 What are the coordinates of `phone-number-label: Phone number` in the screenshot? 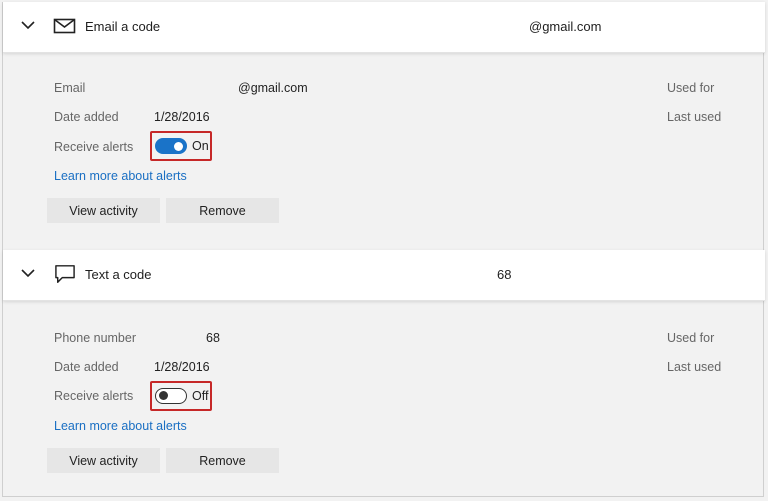 It's located at (95, 338).